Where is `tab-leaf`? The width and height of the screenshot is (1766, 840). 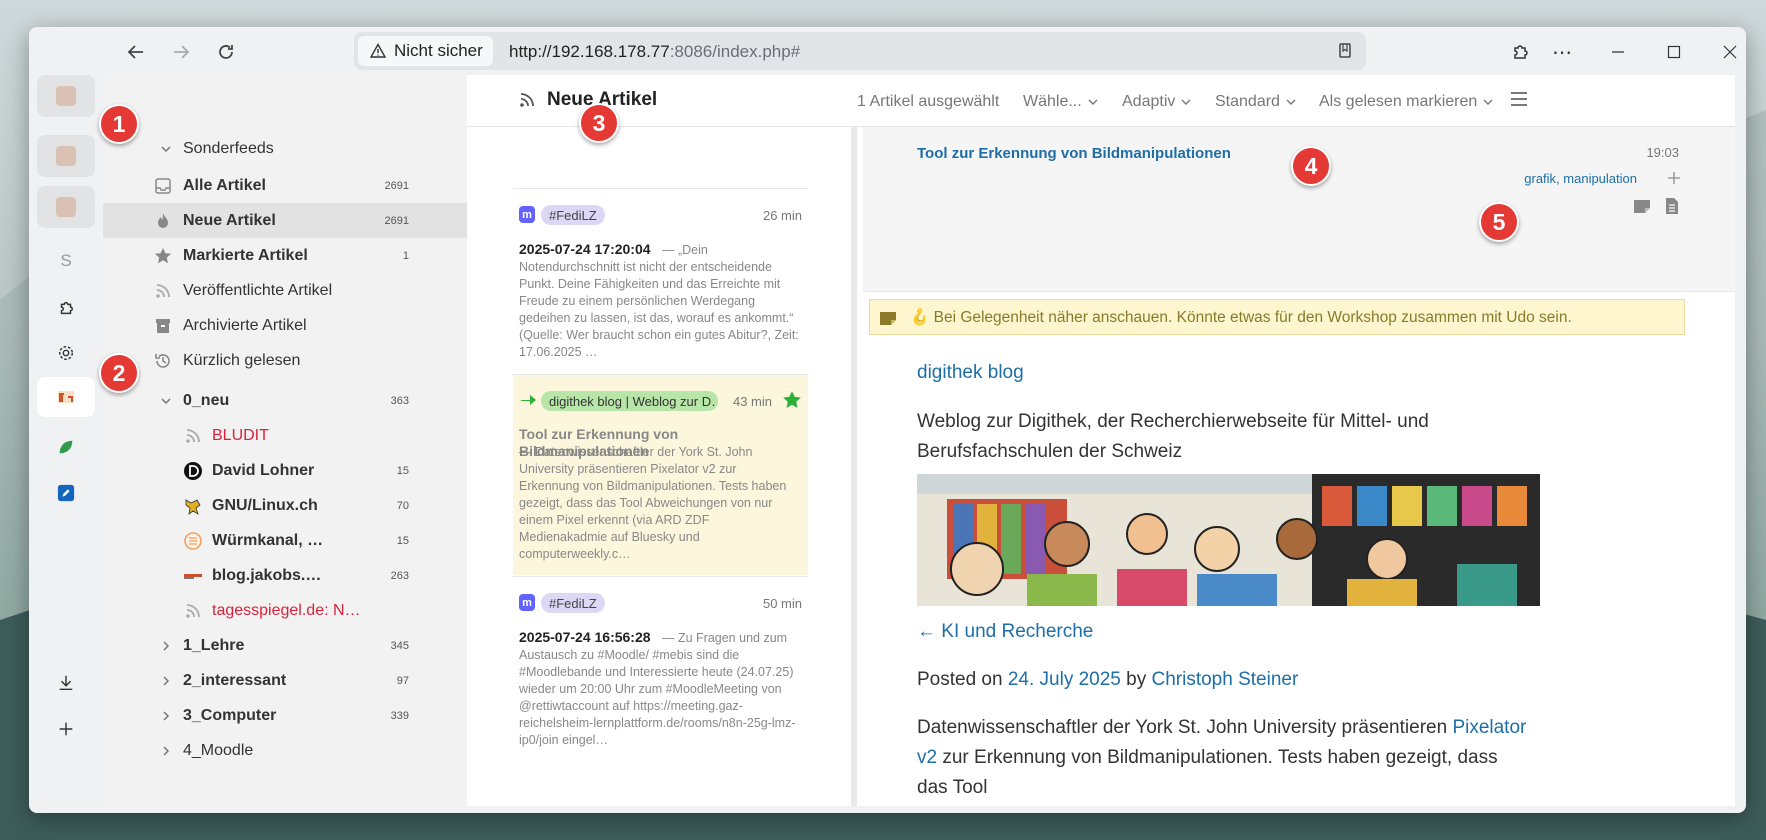 tab-leaf is located at coordinates (66, 447).